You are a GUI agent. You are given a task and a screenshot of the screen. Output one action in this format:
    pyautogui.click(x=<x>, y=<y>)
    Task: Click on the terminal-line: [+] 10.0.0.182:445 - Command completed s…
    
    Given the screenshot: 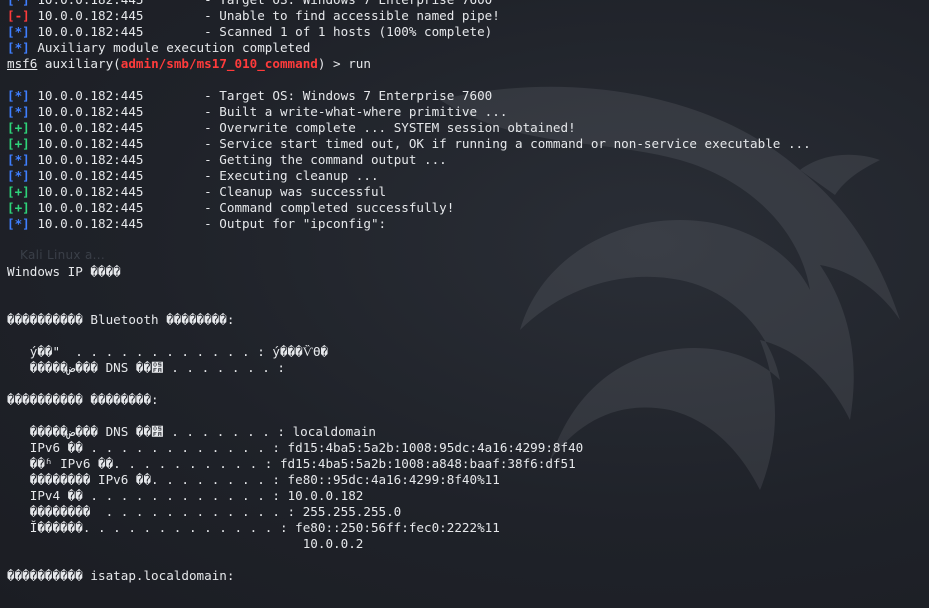 What is the action you would take?
    pyautogui.click(x=409, y=208)
    